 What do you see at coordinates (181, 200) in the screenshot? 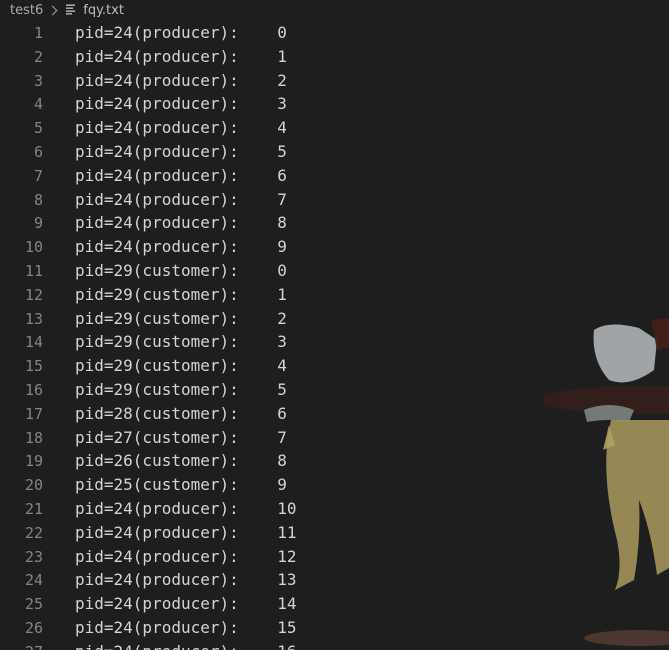
I see `line-text: pid=24(producer): 7` at bounding box center [181, 200].